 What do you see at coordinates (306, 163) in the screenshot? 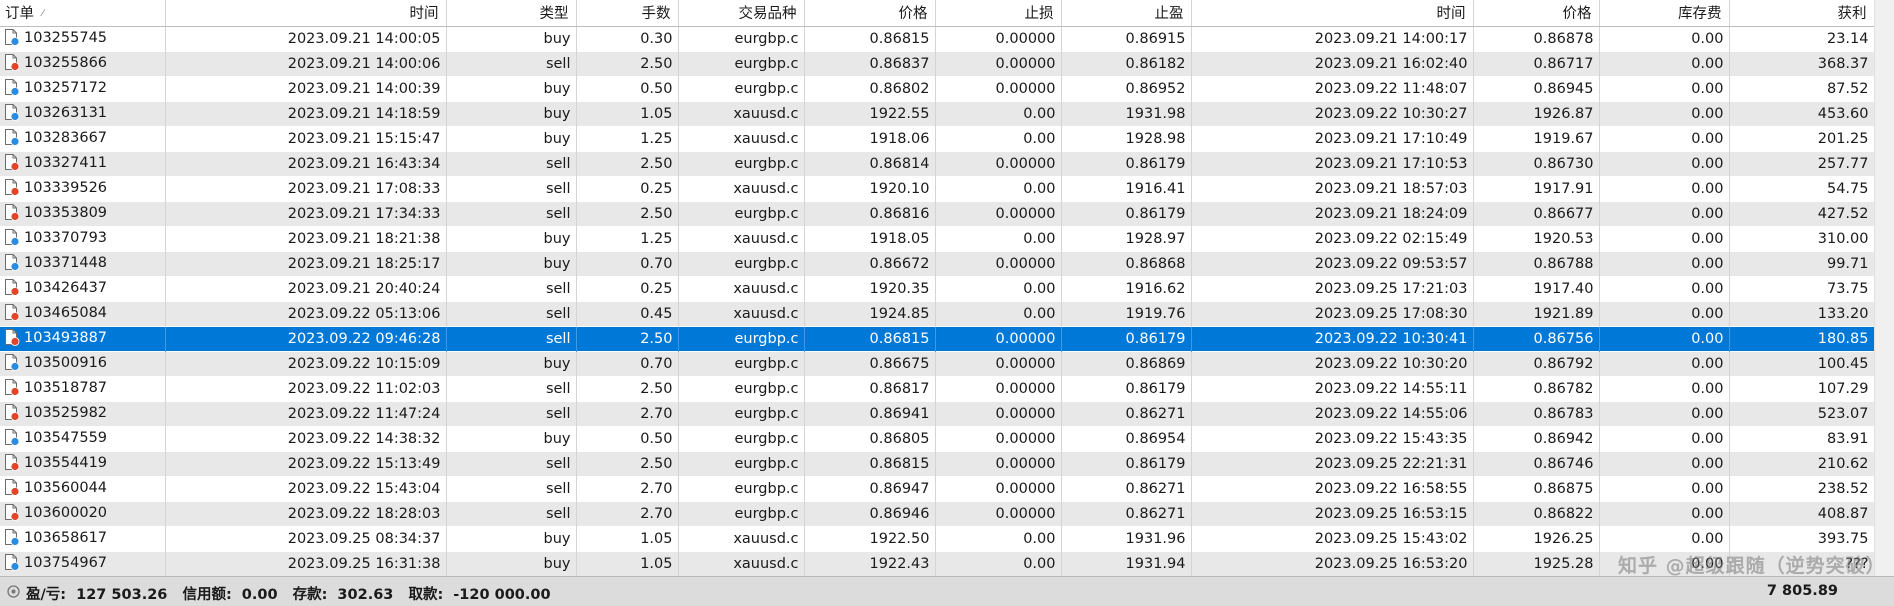
I see `cell-open-time: 2023.09.21 16:43:34` at bounding box center [306, 163].